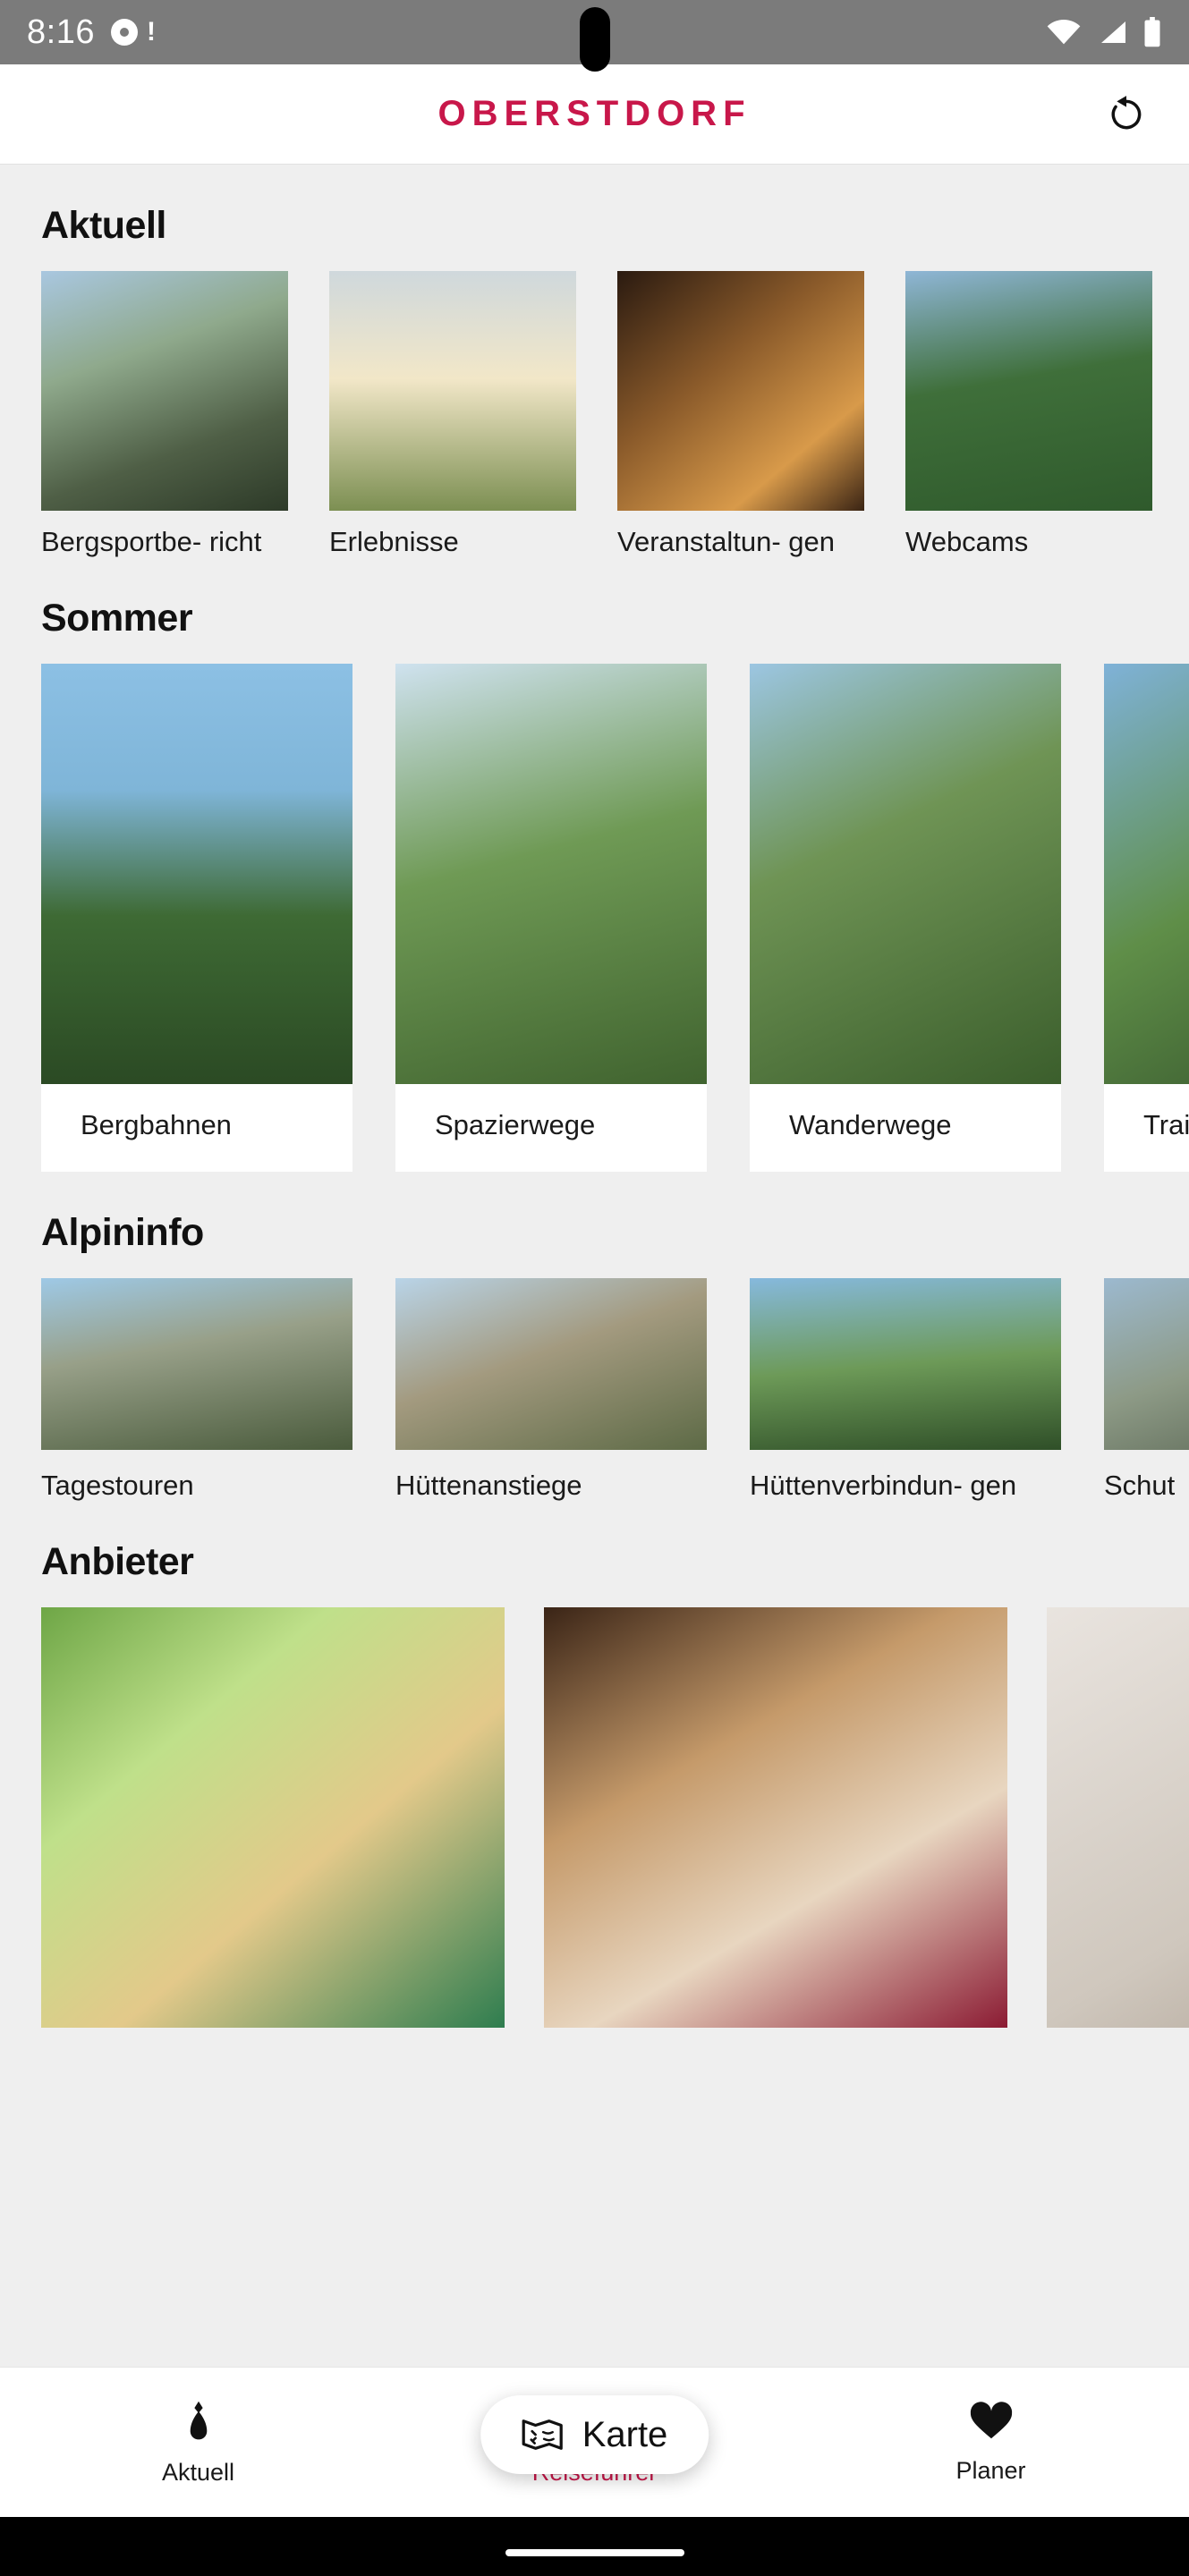  I want to click on tile-label: Hüttenverbindun- gen, so click(883, 1485).